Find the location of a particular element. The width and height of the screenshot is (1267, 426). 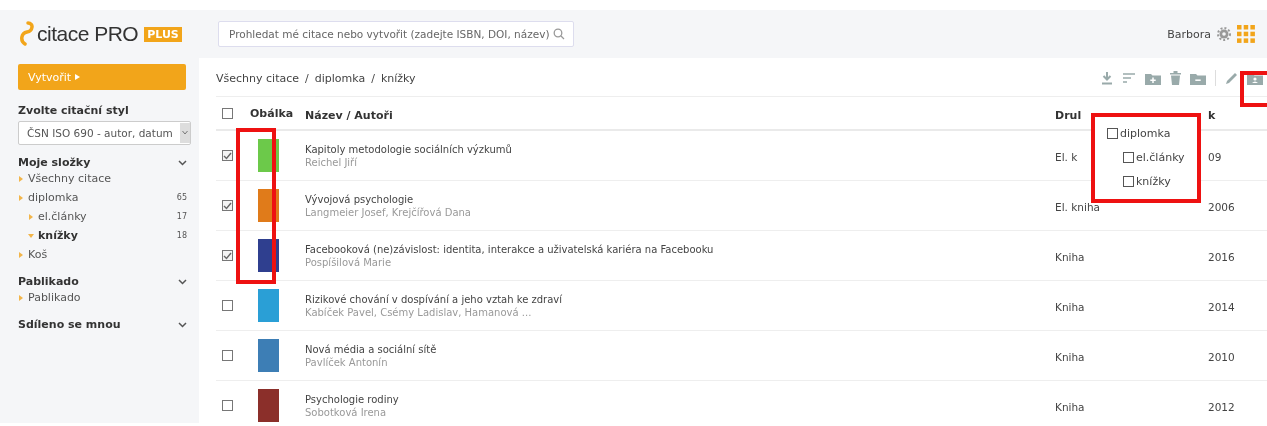

folder-option: diplomka is located at coordinates (1152, 133).